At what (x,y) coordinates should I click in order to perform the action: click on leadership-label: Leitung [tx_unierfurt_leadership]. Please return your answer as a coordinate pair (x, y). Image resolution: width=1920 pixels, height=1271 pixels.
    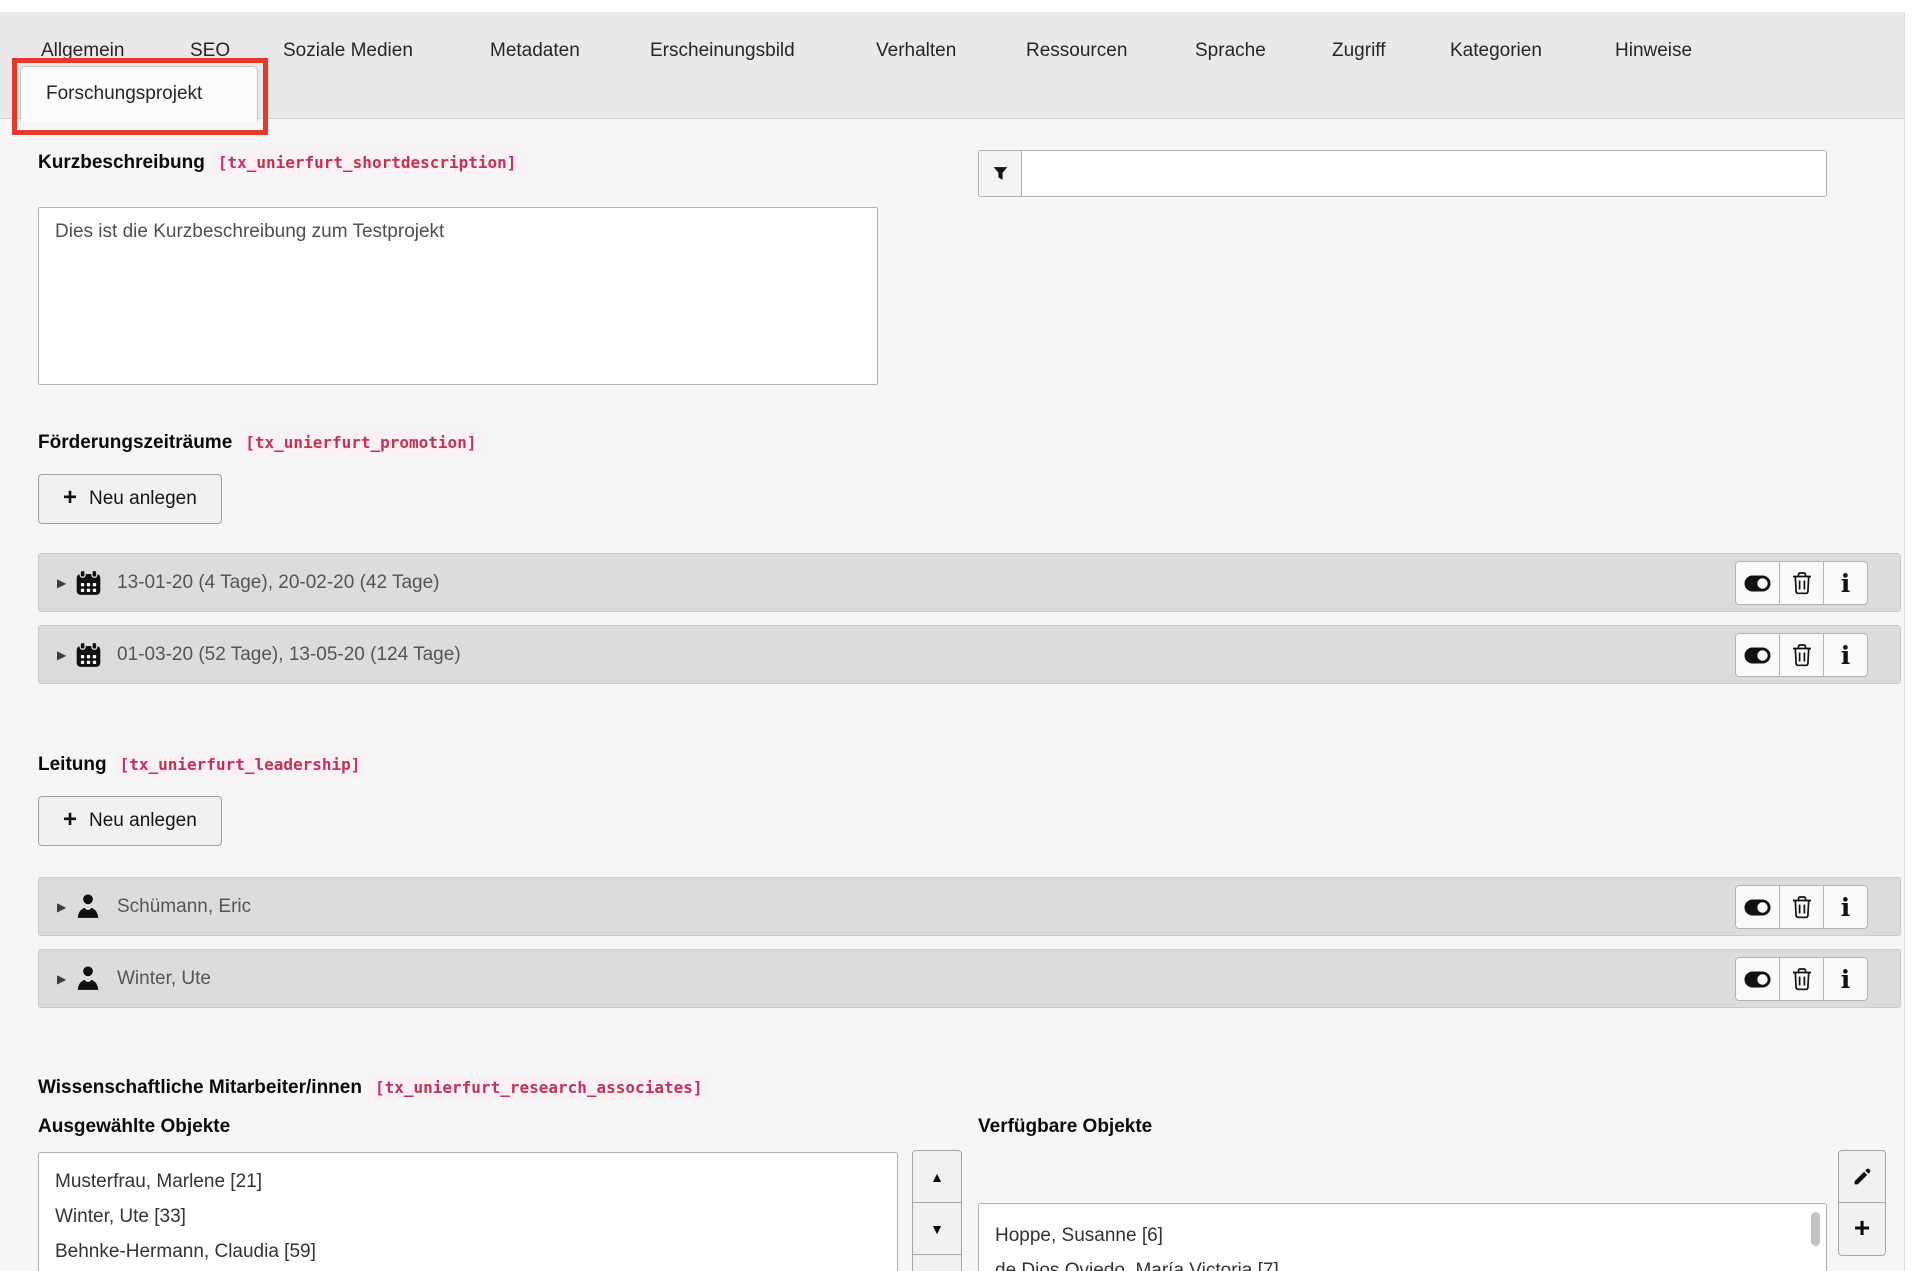
    Looking at the image, I should click on (202, 764).